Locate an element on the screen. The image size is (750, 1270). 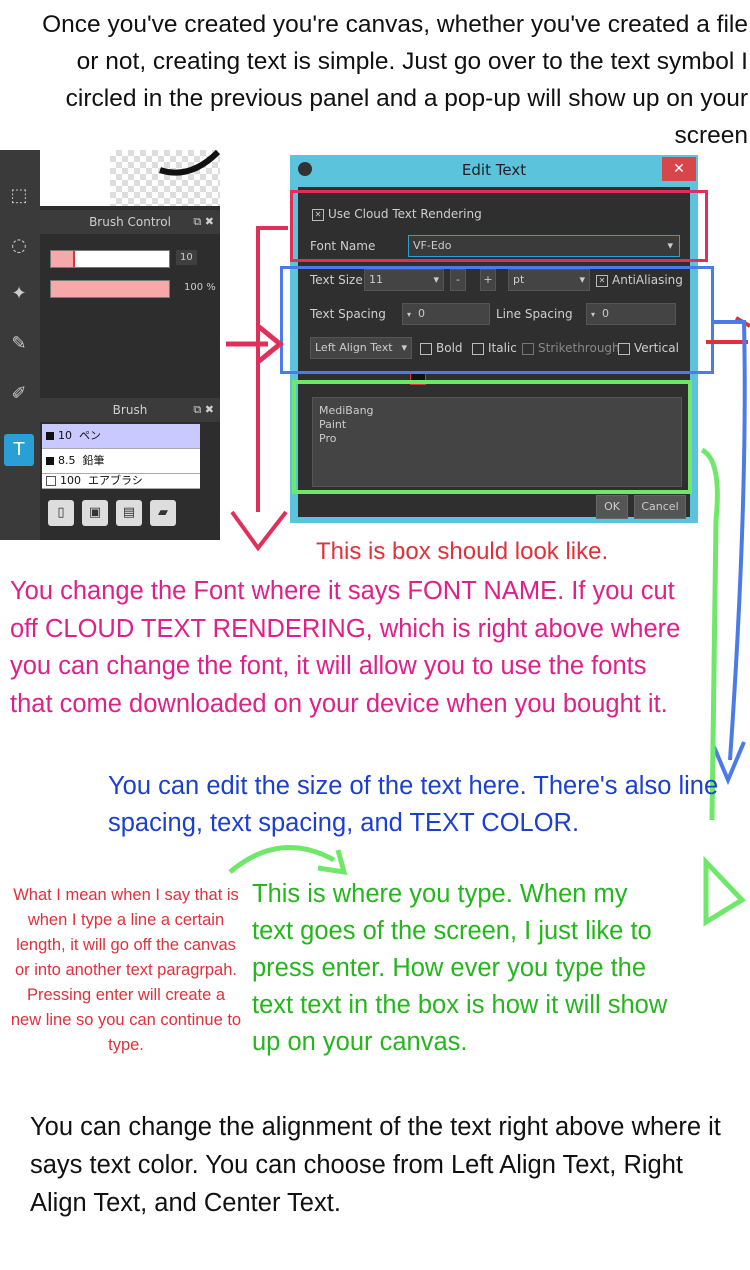
lasso-icon: ◌ is located at coordinates (19, 246).